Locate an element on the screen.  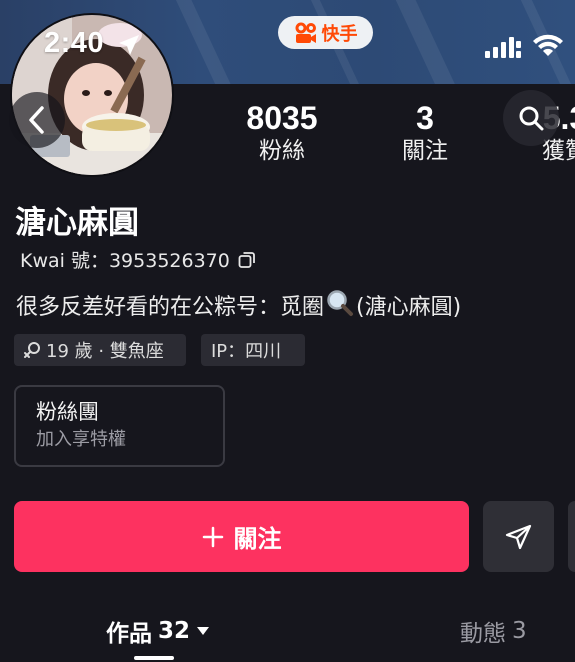
age-zodiac-tag: 19 歲 · 雙魚座 is located at coordinates (100, 350).